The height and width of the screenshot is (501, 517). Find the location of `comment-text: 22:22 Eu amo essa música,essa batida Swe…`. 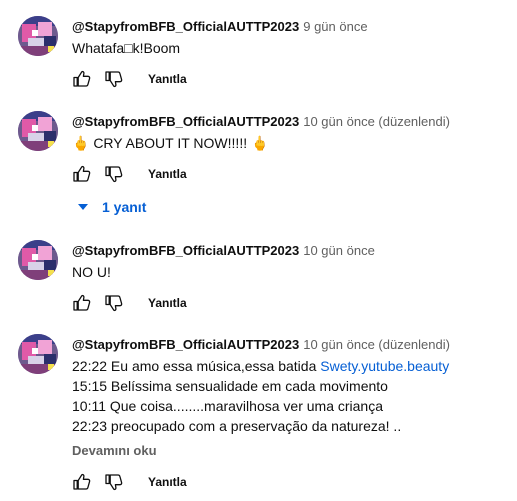

comment-text: 22:22 Eu amo essa música,essa batida Swe… is located at coordinates (260, 396).